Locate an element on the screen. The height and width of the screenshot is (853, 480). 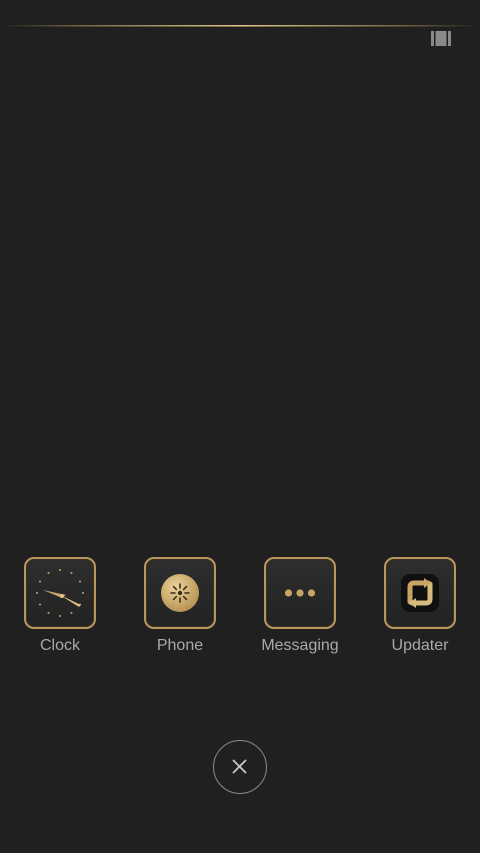
app-clock: Clock is located at coordinates (60, 612).